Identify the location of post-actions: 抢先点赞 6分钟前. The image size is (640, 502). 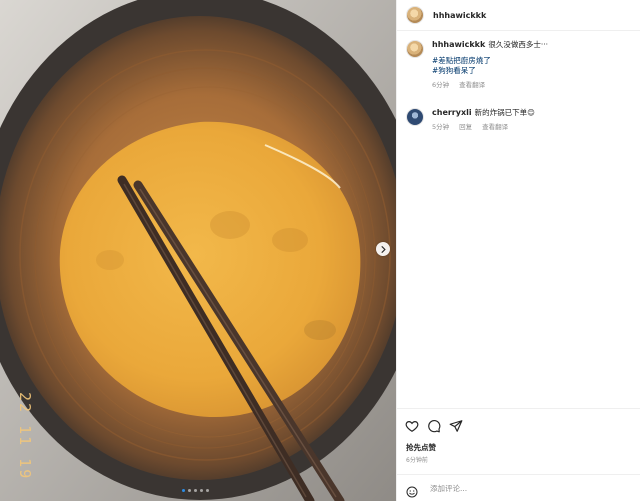
(518, 443).